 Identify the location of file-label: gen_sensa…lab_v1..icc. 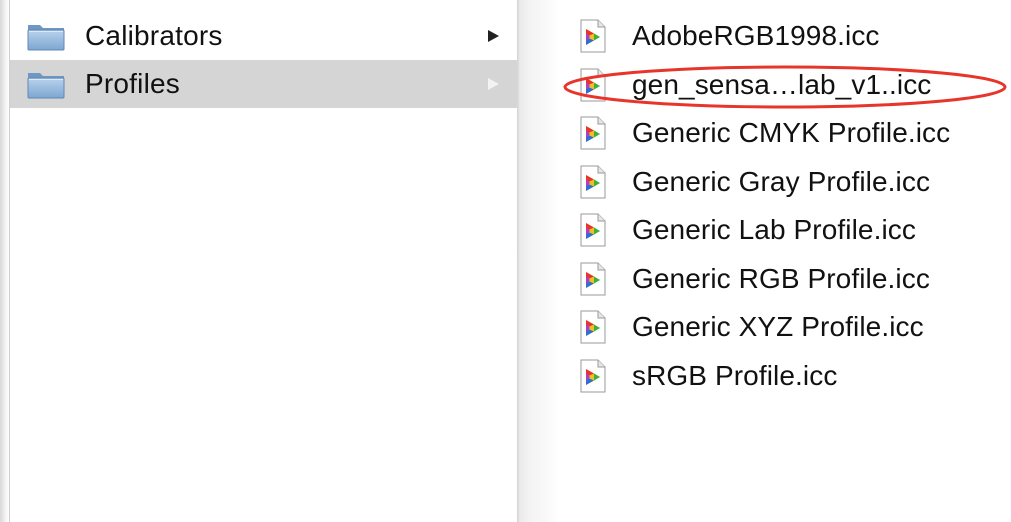
(782, 84).